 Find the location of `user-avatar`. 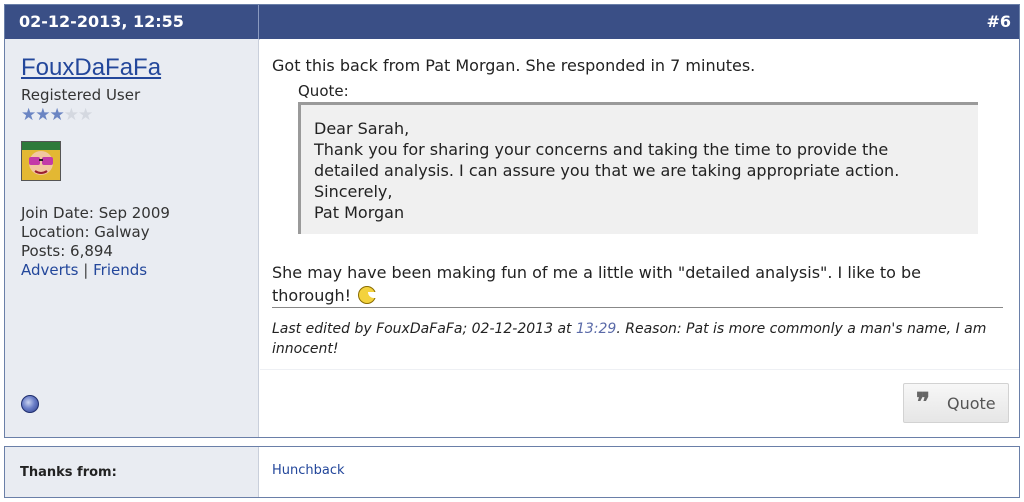

user-avatar is located at coordinates (41, 161).